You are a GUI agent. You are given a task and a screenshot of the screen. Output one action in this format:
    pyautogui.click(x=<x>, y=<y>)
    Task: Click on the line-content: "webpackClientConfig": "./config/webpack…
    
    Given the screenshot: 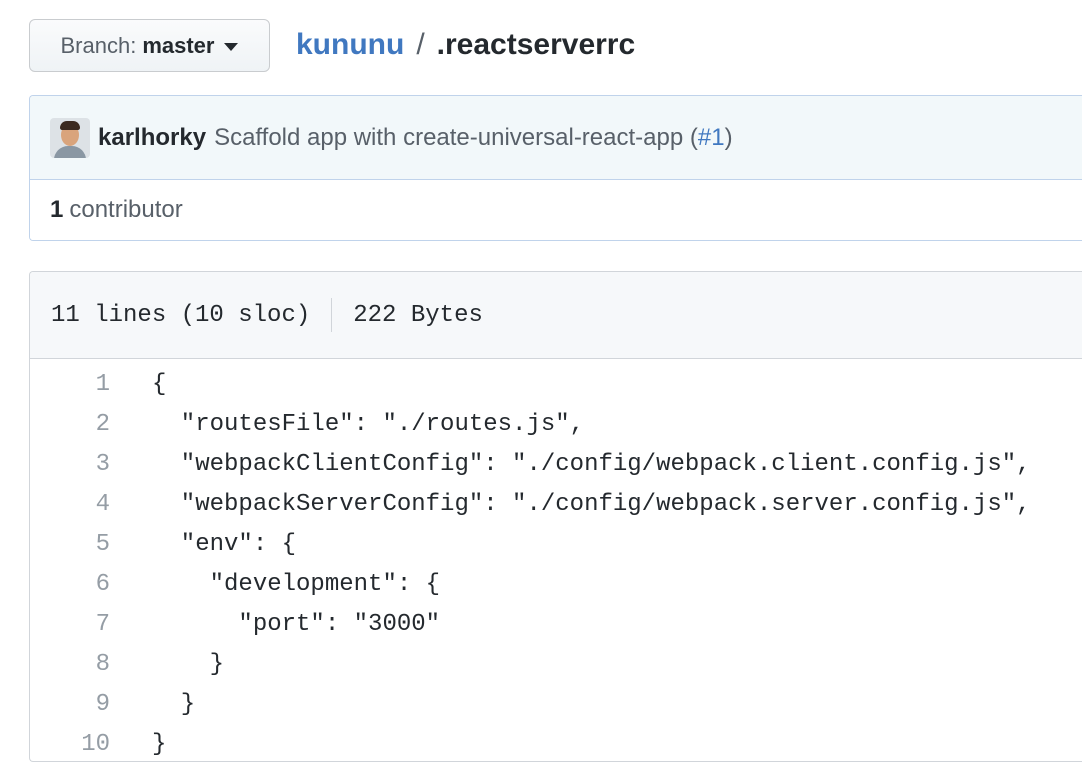 What is the action you would take?
    pyautogui.click(x=591, y=464)
    